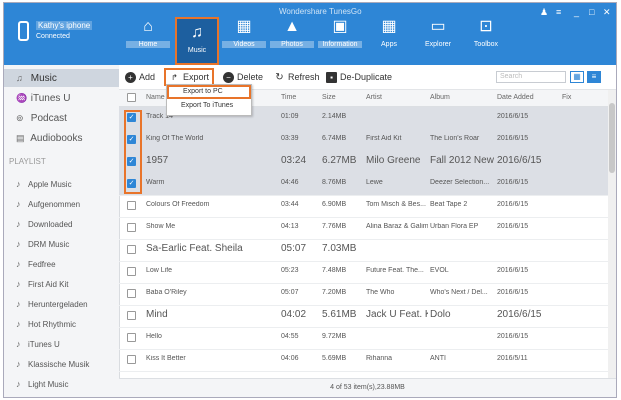 The width and height of the screenshot is (621, 400). I want to click on nav-videos: ▦ Videos, so click(244, 39).